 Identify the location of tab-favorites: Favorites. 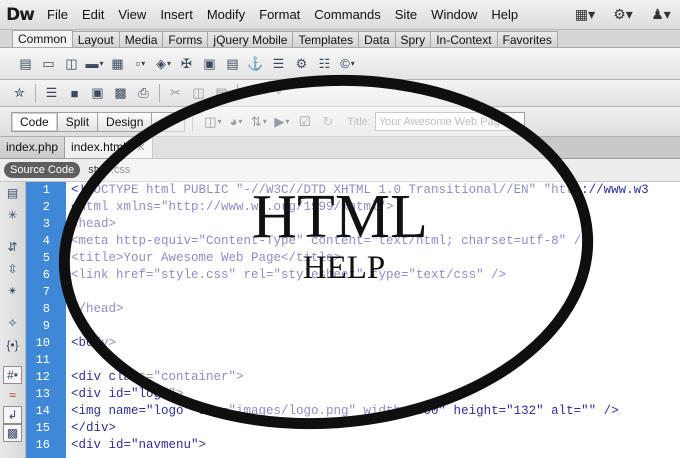
(527, 39).